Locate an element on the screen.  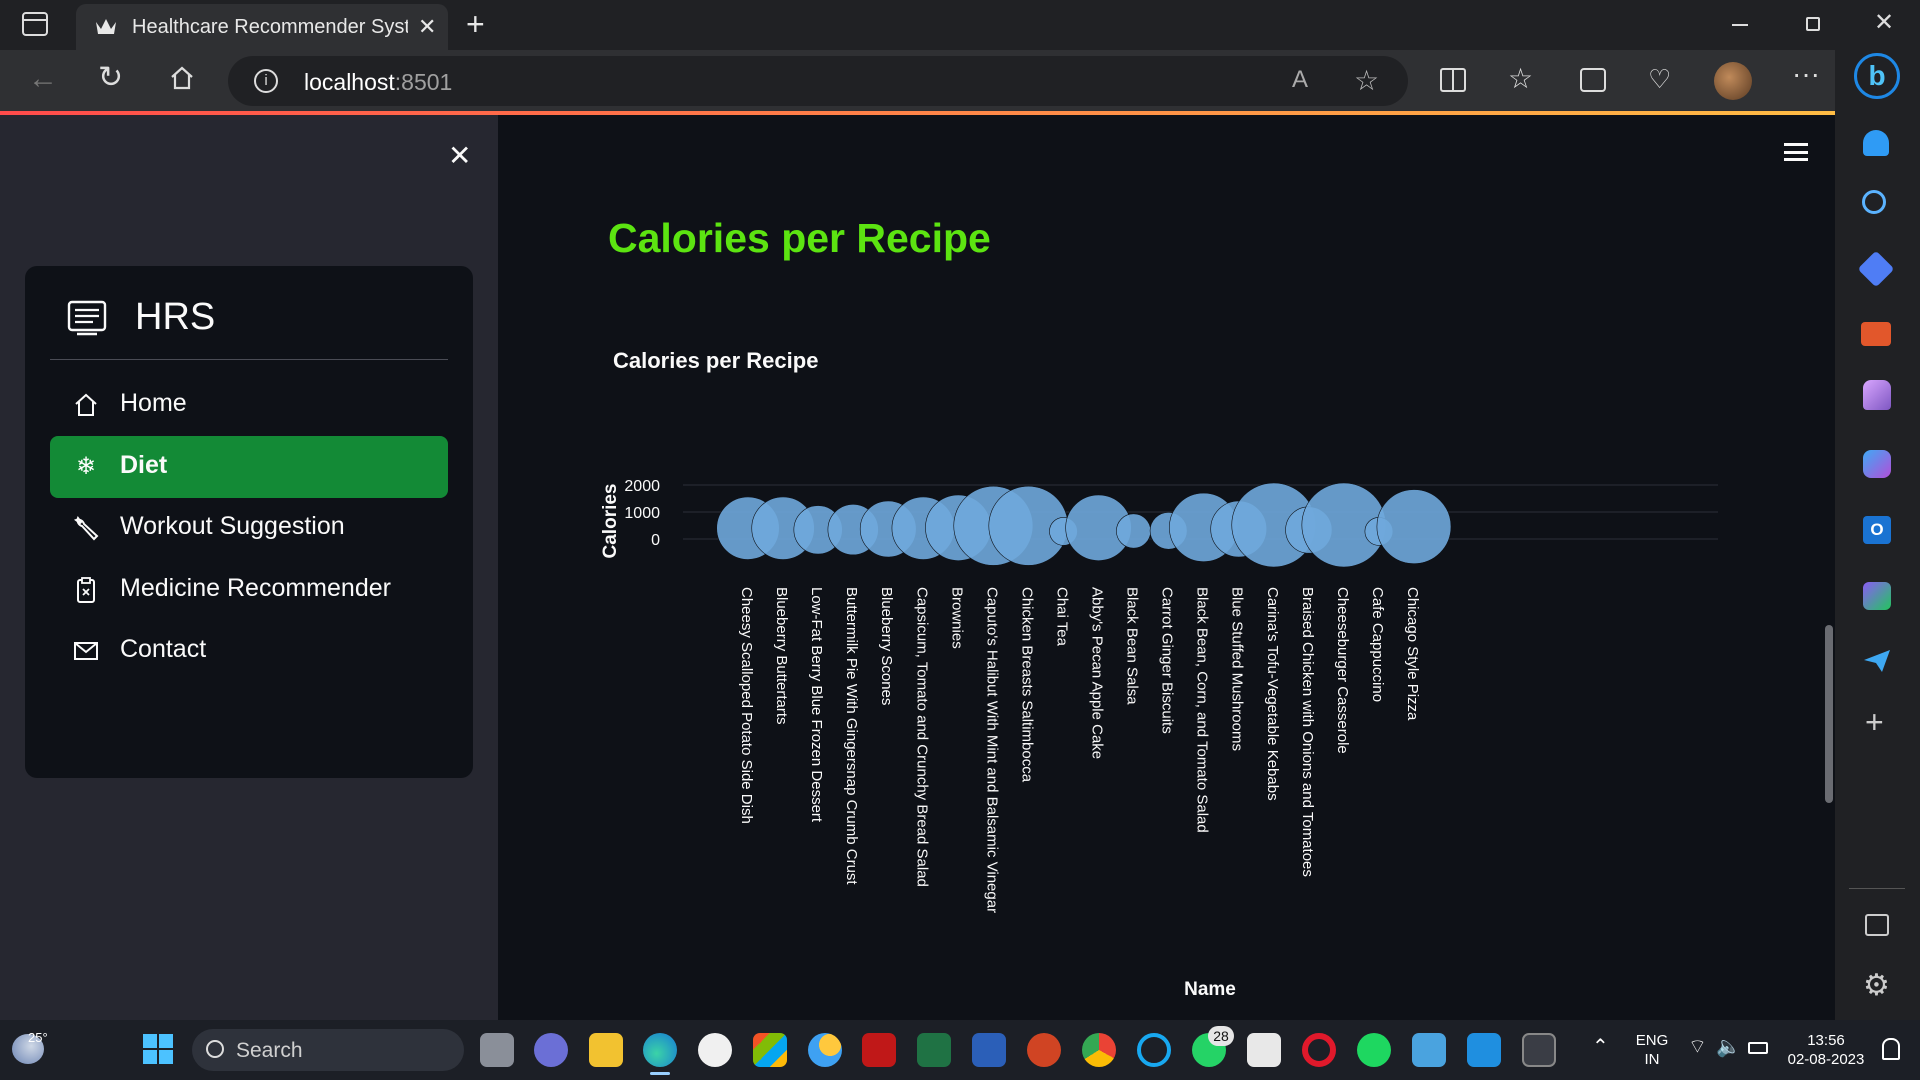
home-icon is located at coordinates (182, 80).